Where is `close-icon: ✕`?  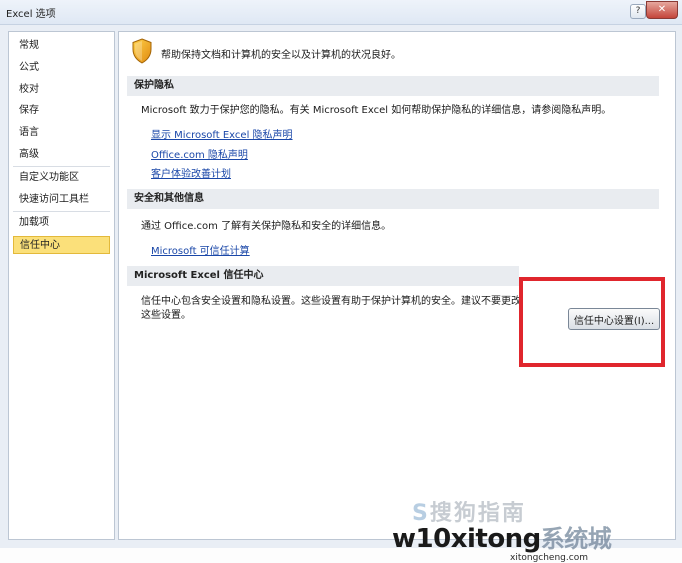 close-icon: ✕ is located at coordinates (662, 10).